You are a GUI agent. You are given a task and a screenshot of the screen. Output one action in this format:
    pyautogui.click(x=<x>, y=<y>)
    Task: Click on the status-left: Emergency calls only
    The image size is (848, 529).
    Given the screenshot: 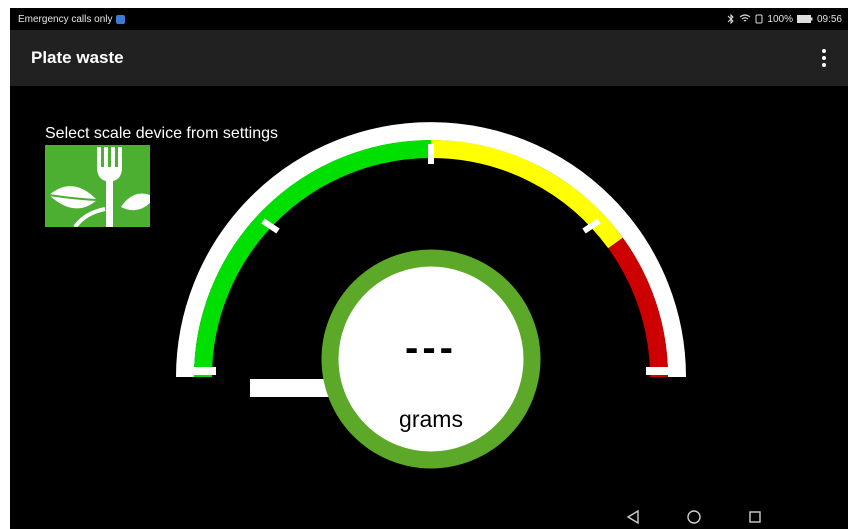 What is the action you would take?
    pyautogui.click(x=72, y=19)
    